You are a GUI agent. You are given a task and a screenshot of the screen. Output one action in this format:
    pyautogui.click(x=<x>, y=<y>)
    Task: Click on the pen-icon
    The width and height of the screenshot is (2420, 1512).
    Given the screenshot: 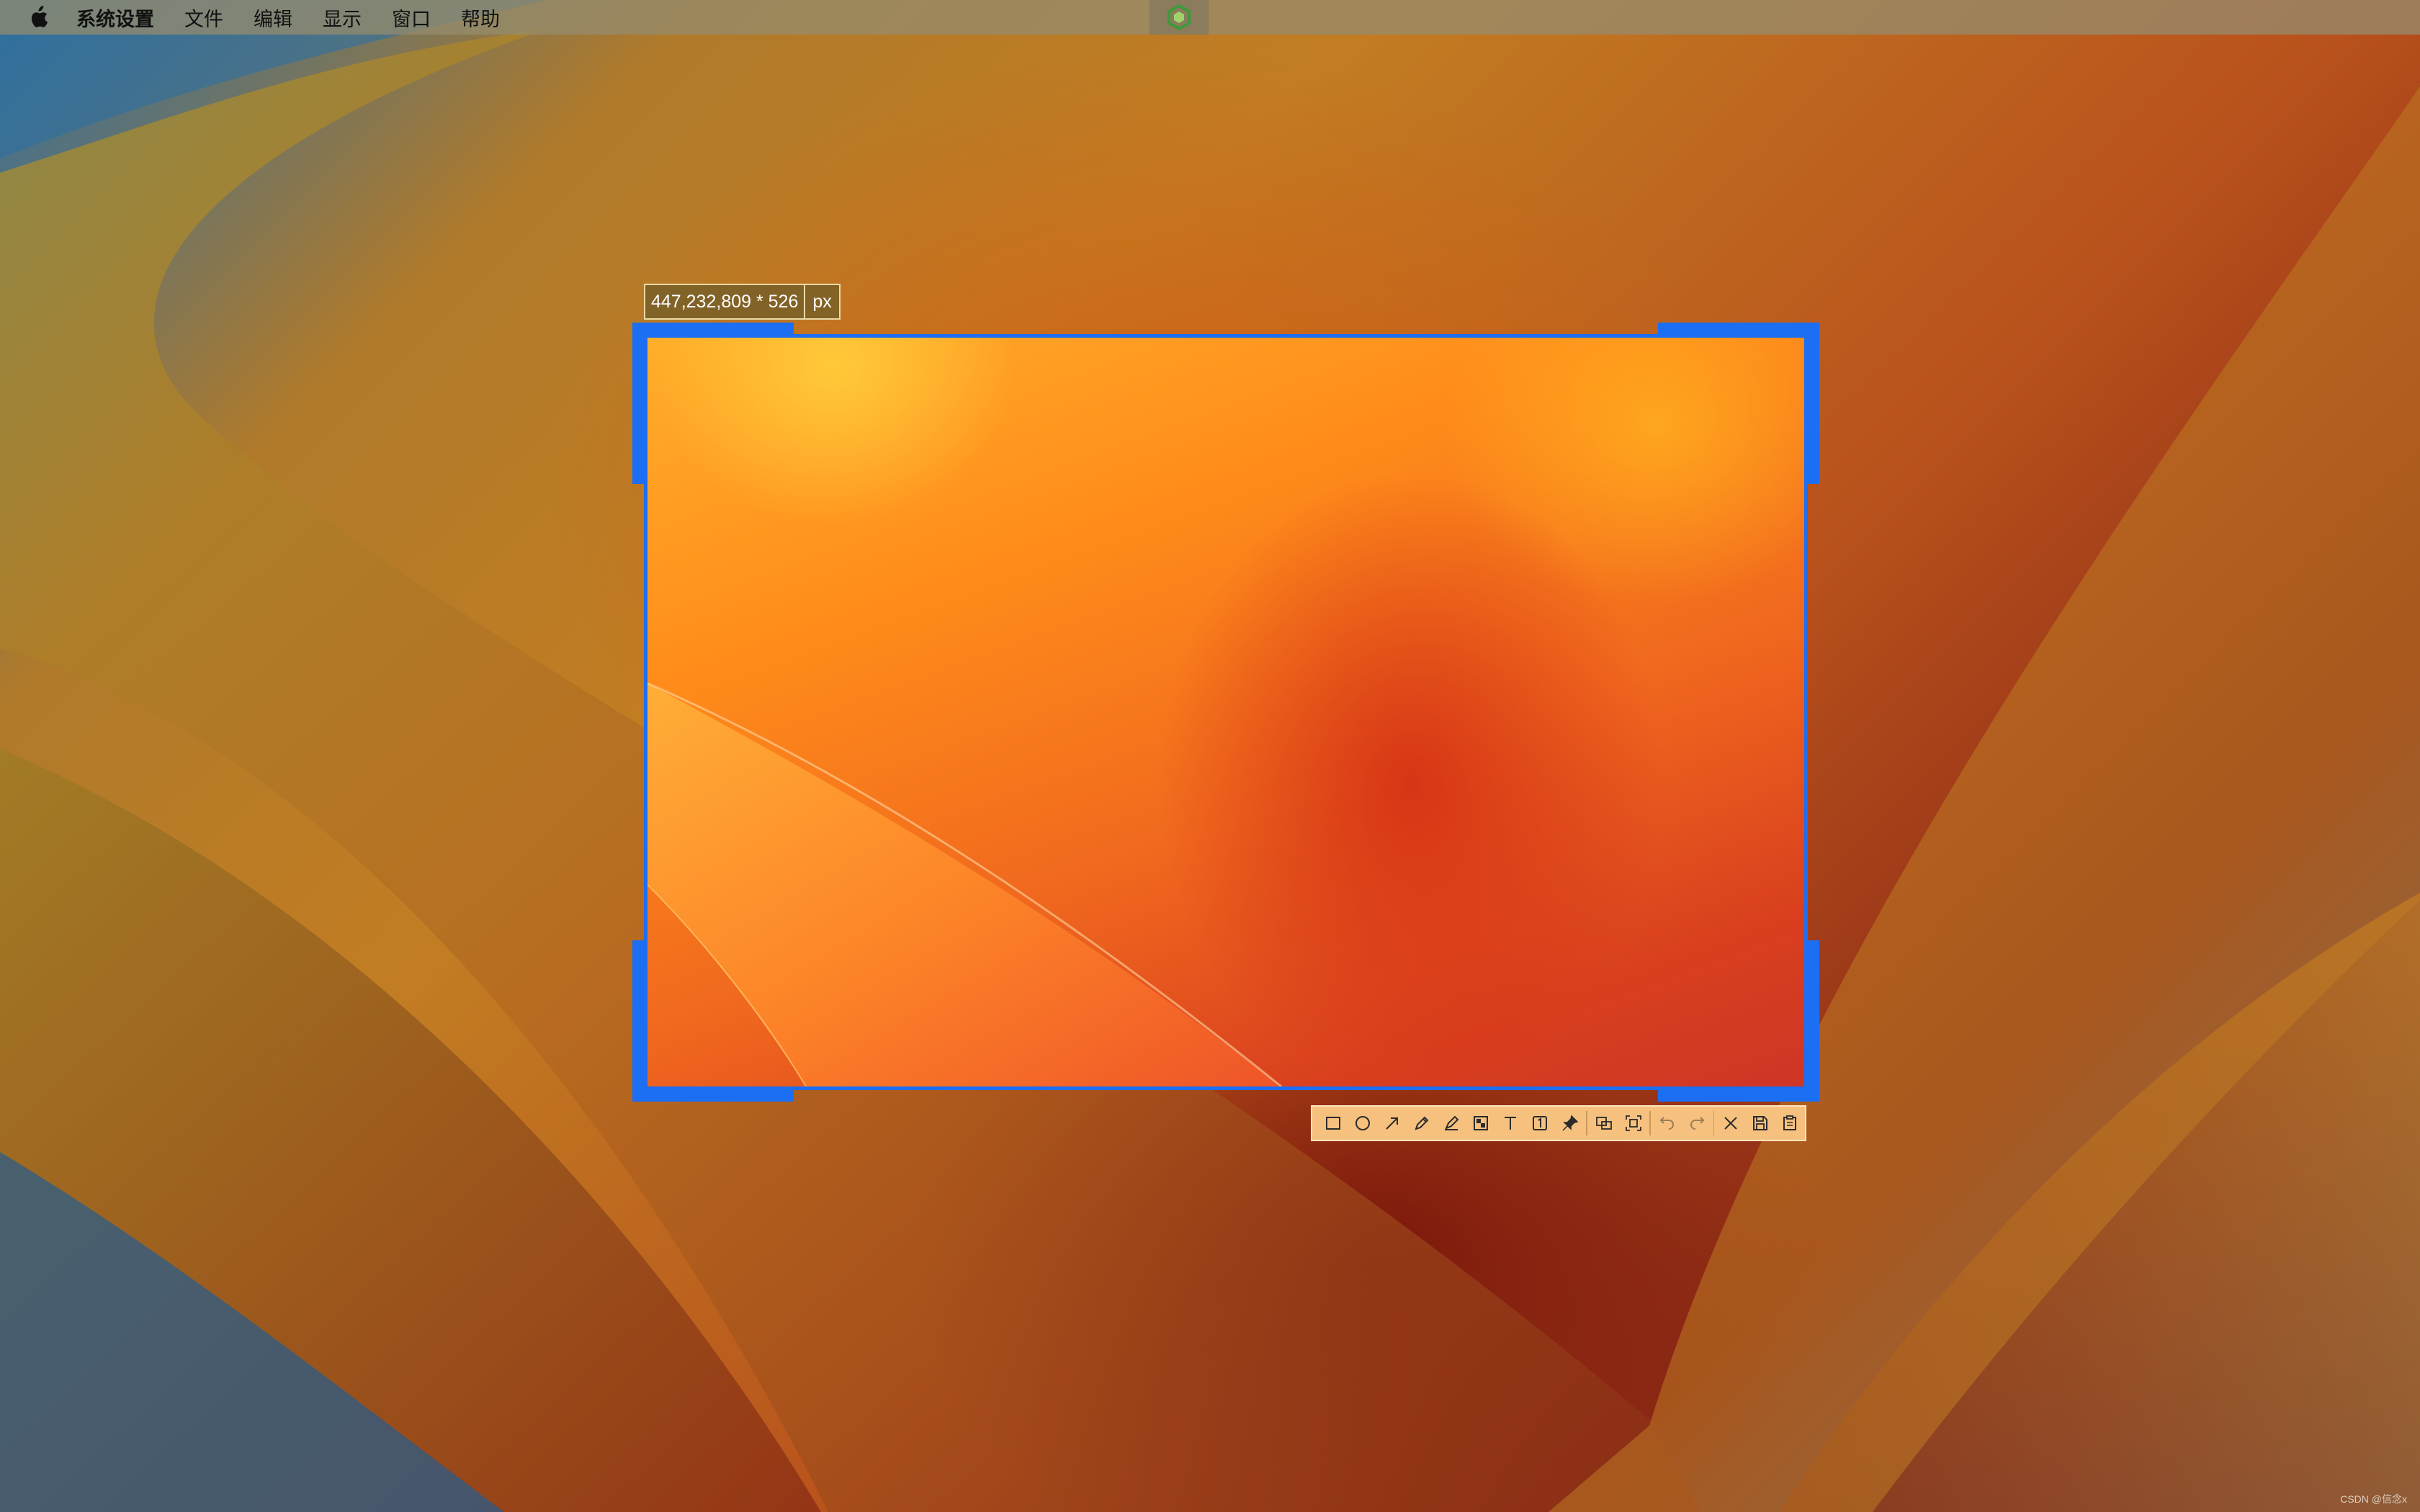 What is the action you would take?
    pyautogui.click(x=1422, y=1123)
    